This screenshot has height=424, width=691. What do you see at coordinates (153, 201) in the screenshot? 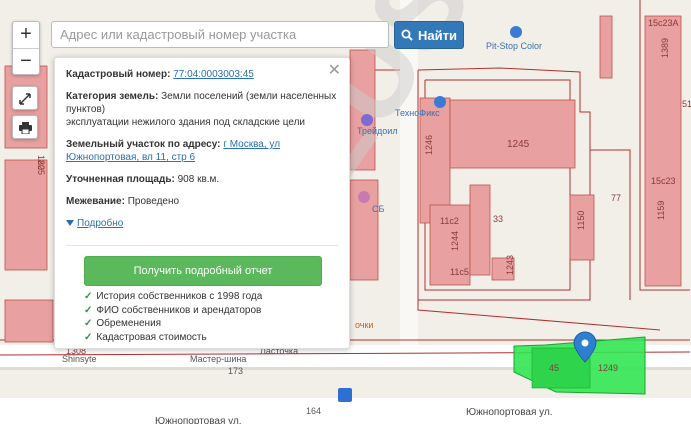
I see `survey-value: Проведено` at bounding box center [153, 201].